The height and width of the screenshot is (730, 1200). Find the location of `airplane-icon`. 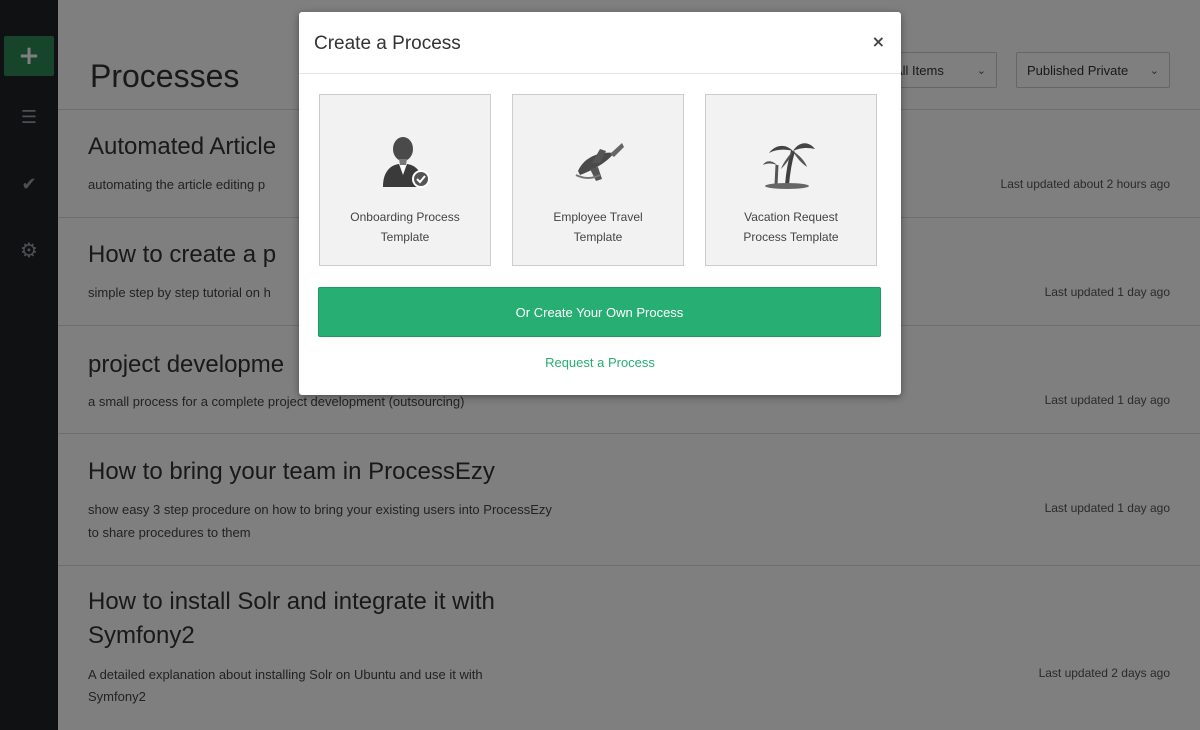

airplane-icon is located at coordinates (599, 162).